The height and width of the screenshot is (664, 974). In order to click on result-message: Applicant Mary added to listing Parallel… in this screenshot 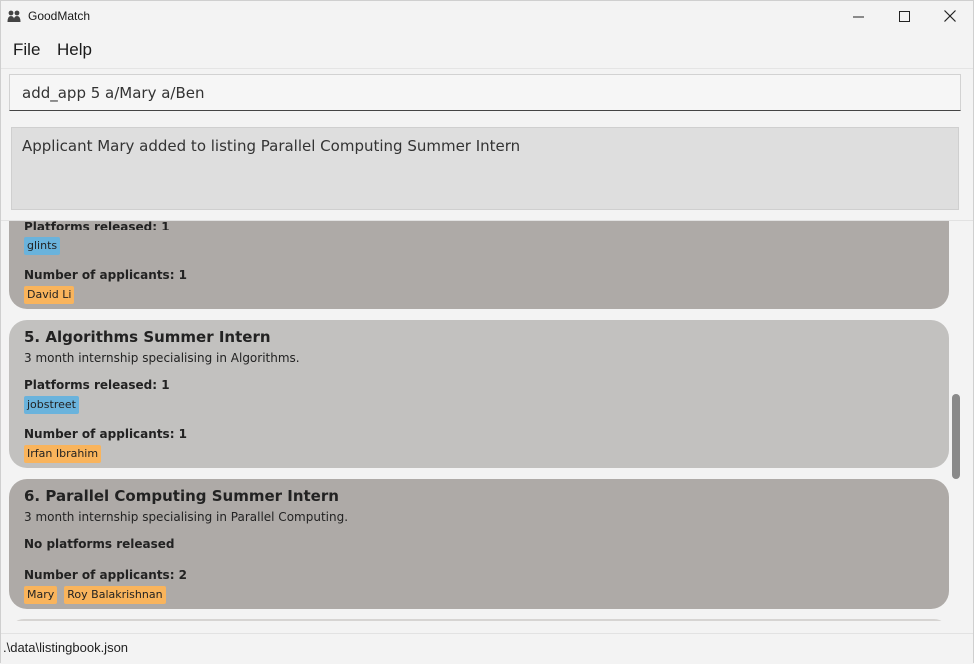, I will do `click(271, 146)`.